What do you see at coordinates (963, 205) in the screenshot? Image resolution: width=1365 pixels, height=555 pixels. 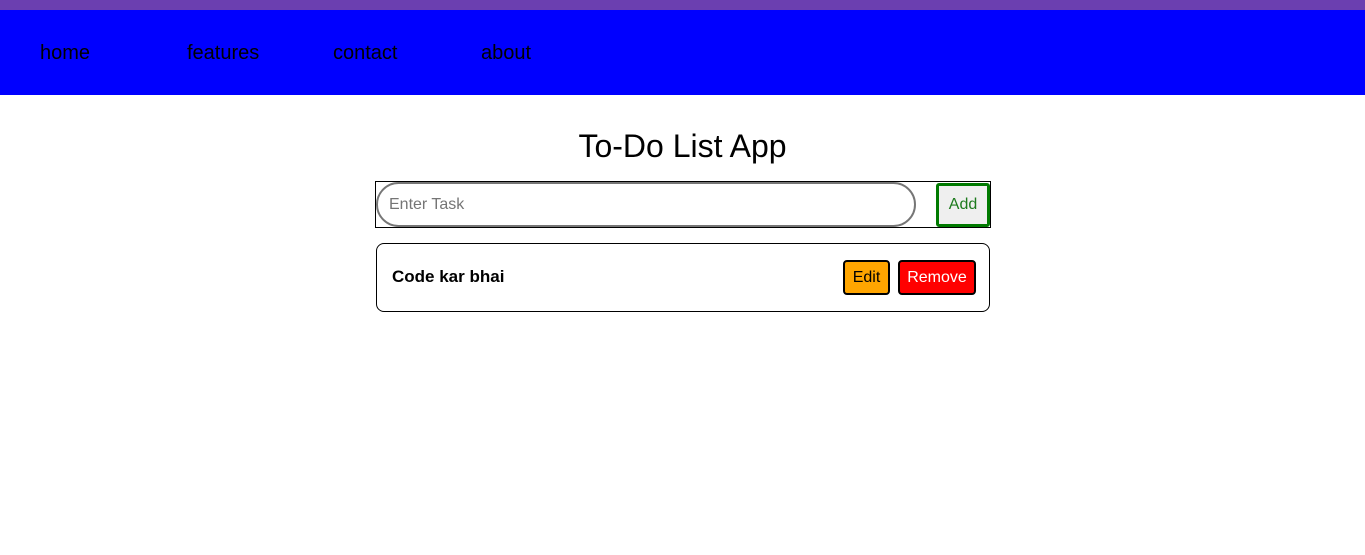 I see `add-button: Add` at bounding box center [963, 205].